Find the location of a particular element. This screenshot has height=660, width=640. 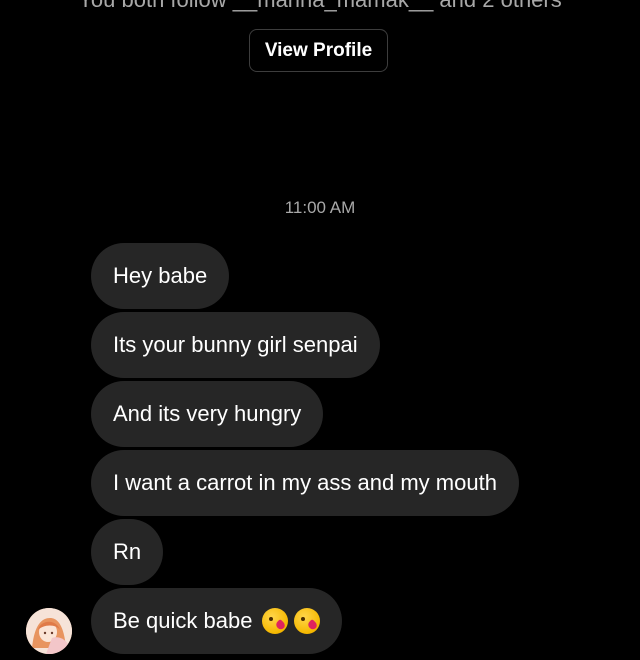

message-text: Its your bunny girl senpai is located at coordinates (235, 344).